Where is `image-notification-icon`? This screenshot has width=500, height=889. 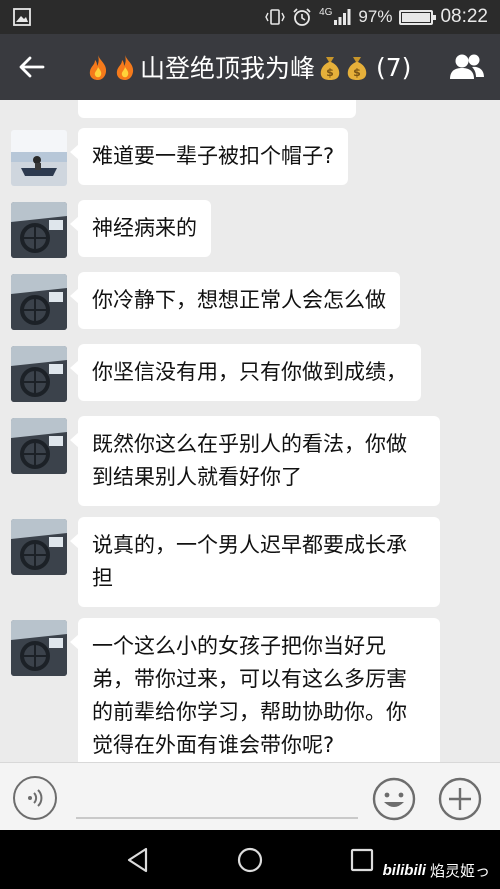 image-notification-icon is located at coordinates (22, 17).